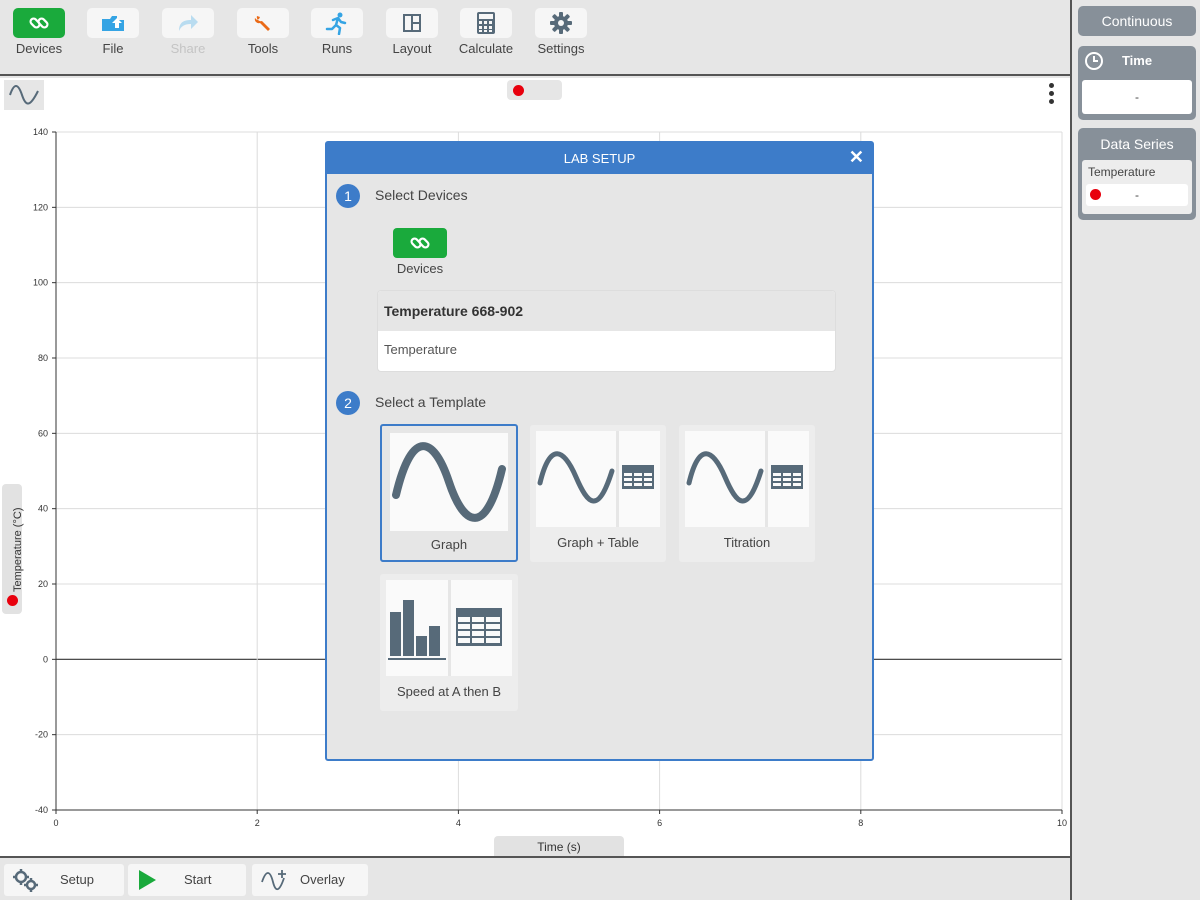  Describe the element at coordinates (1095, 194) in the screenshot. I see `series-color-dot` at that location.